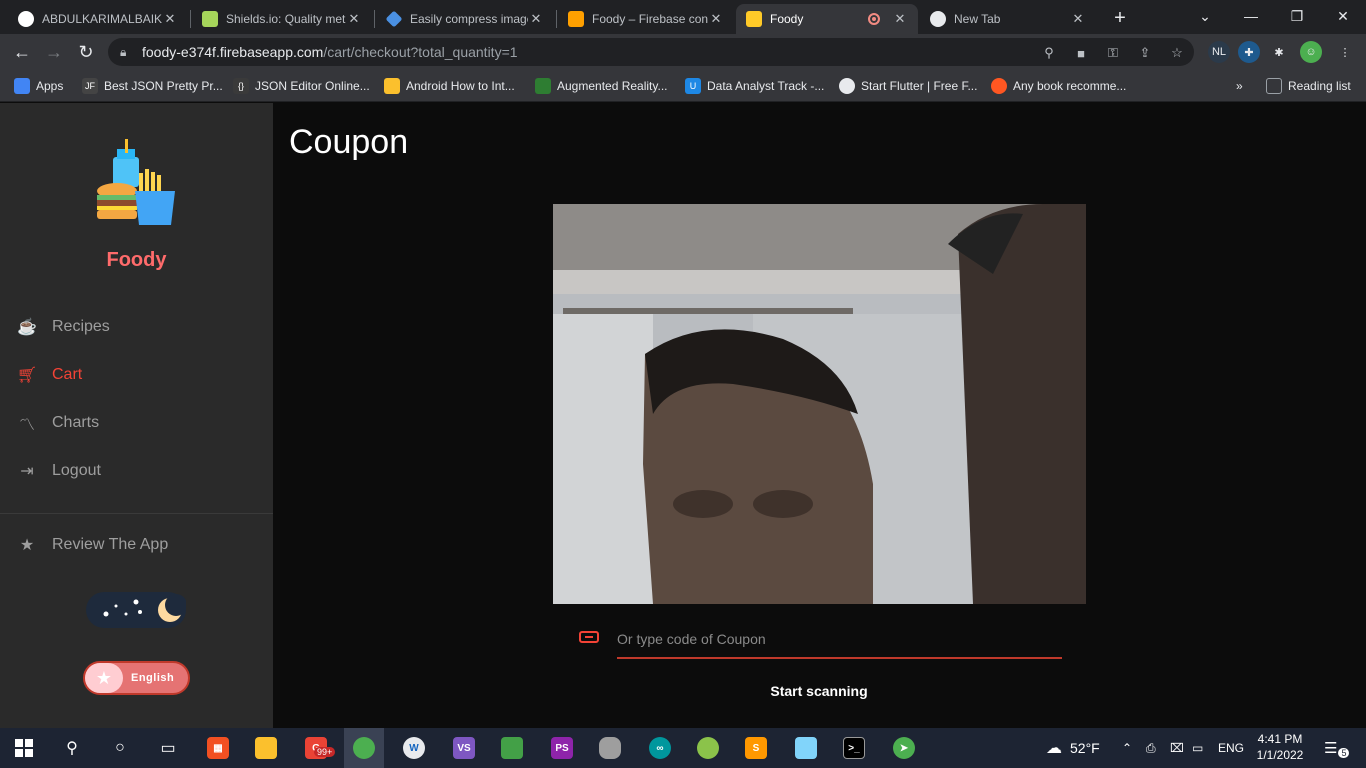 The image size is (1366, 768). What do you see at coordinates (1343, 16) in the screenshot?
I see `close-window-button: ✕` at bounding box center [1343, 16].